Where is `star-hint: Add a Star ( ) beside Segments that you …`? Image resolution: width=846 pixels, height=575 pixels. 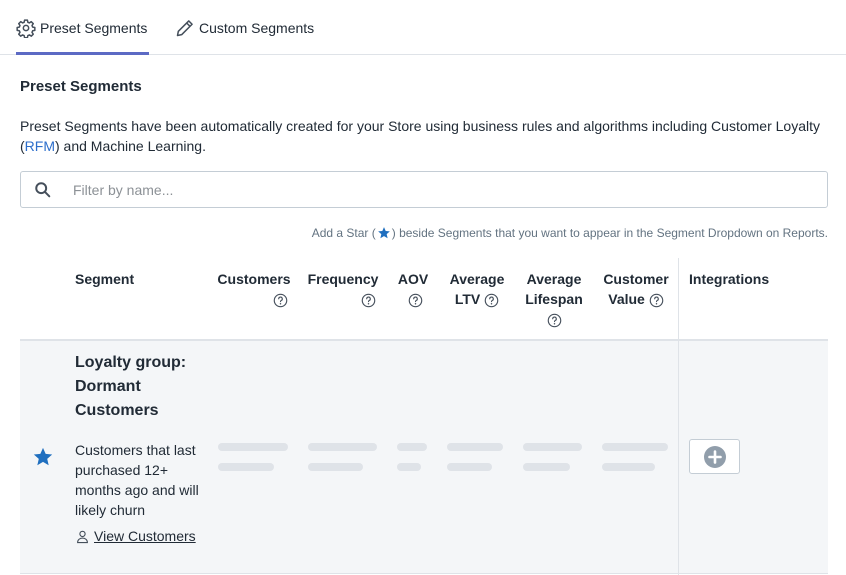 star-hint: Add a Star ( ) beside Segments that you … is located at coordinates (570, 233).